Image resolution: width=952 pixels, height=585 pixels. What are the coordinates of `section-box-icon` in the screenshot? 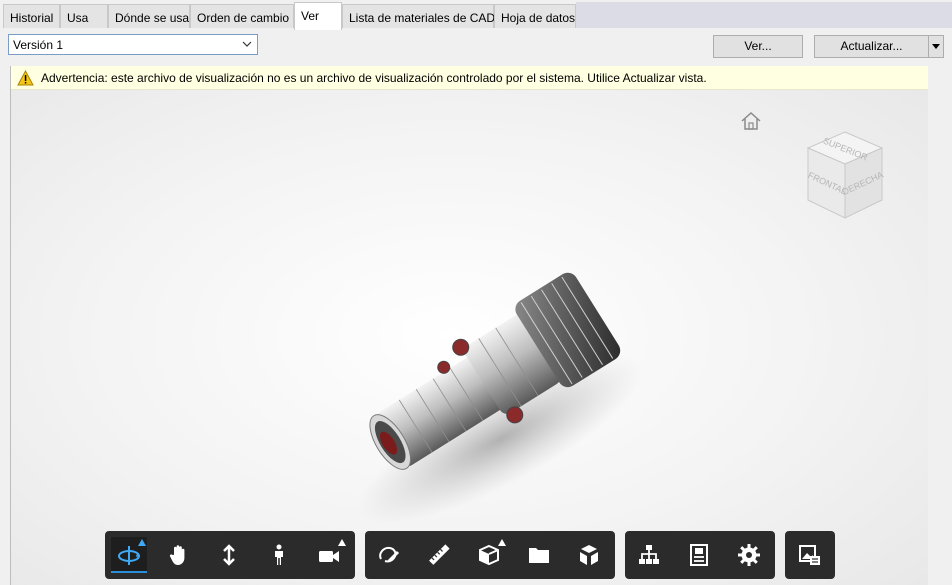 It's located at (489, 555).